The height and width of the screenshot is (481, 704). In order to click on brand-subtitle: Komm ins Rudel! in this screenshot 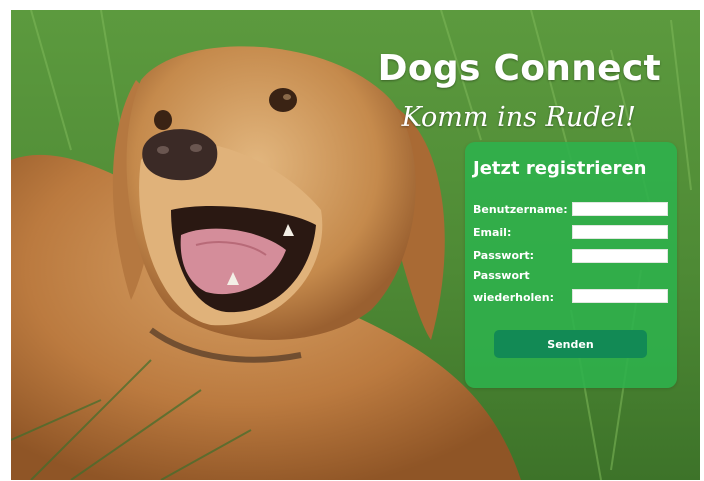, I will do `click(518, 117)`.